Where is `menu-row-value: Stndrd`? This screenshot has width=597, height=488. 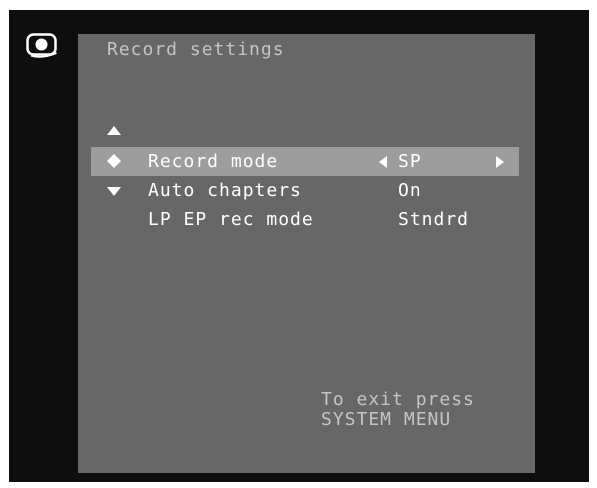 menu-row-value: Stndrd is located at coordinates (434, 219).